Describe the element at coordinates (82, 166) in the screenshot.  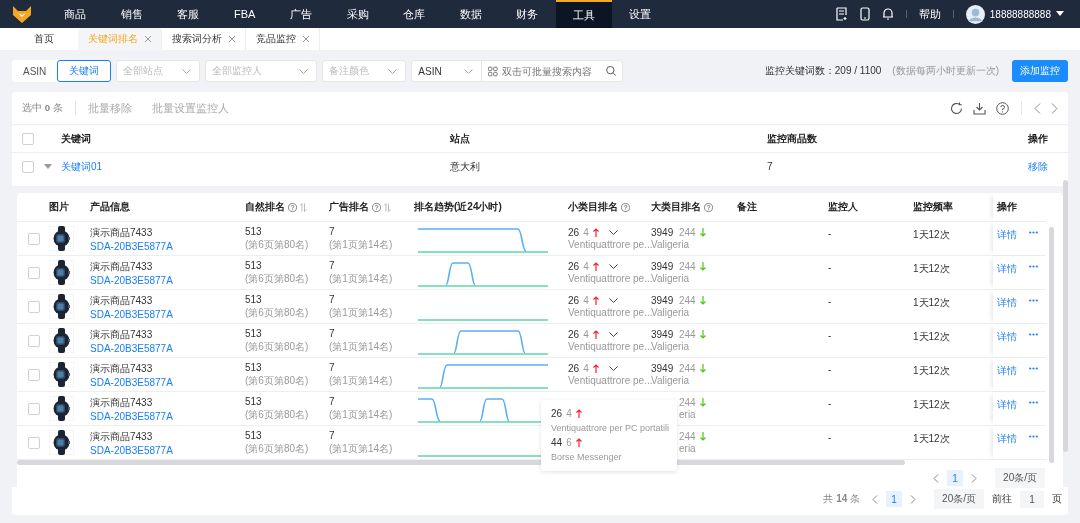
I see `keyword-link: 关键词01` at that location.